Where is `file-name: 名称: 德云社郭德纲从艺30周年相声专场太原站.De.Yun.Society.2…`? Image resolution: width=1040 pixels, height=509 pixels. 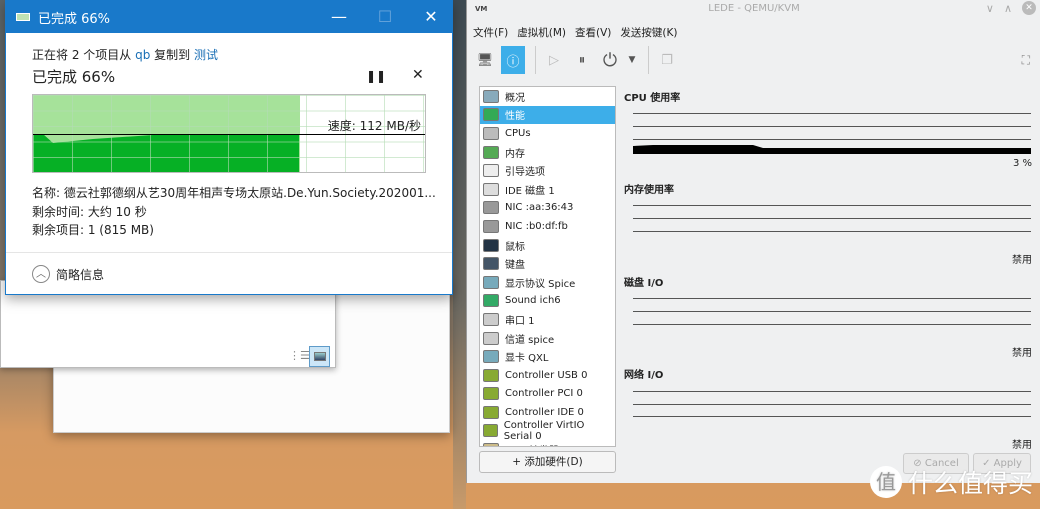
file-name: 名称: 德云社郭德纲从艺30周年相声专场太原站.De.Yun.Society.2… is located at coordinates (234, 193).